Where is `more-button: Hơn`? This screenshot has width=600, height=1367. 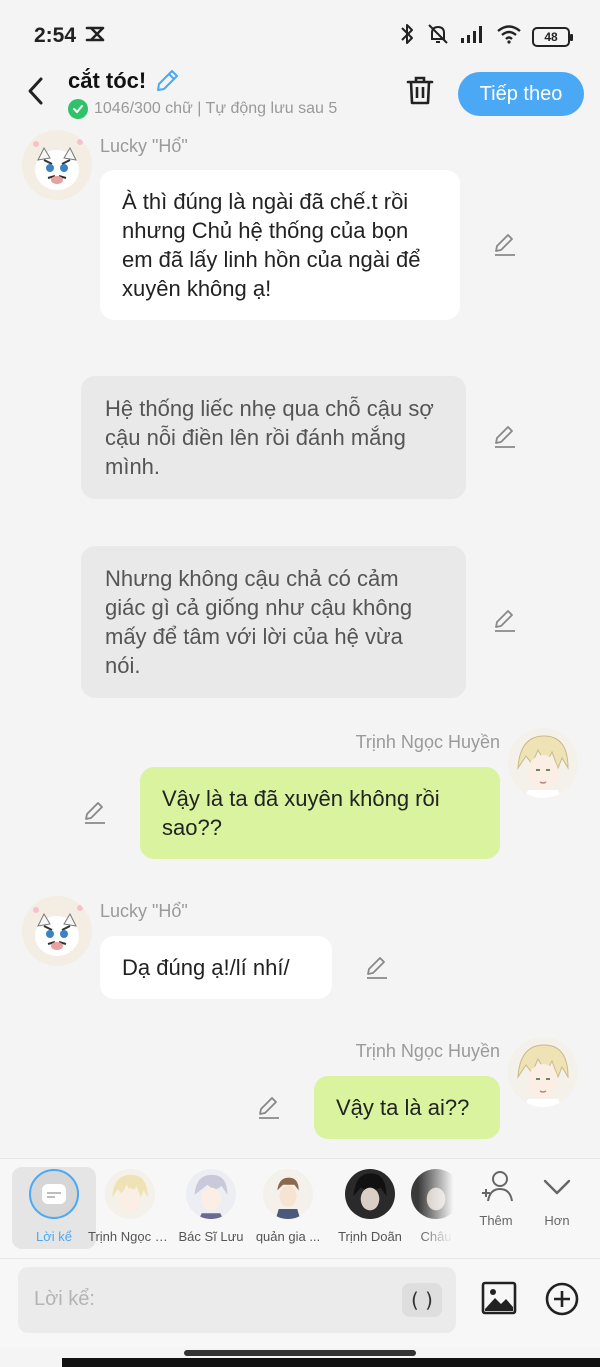
more-button: Hơn is located at coordinates (557, 1208).